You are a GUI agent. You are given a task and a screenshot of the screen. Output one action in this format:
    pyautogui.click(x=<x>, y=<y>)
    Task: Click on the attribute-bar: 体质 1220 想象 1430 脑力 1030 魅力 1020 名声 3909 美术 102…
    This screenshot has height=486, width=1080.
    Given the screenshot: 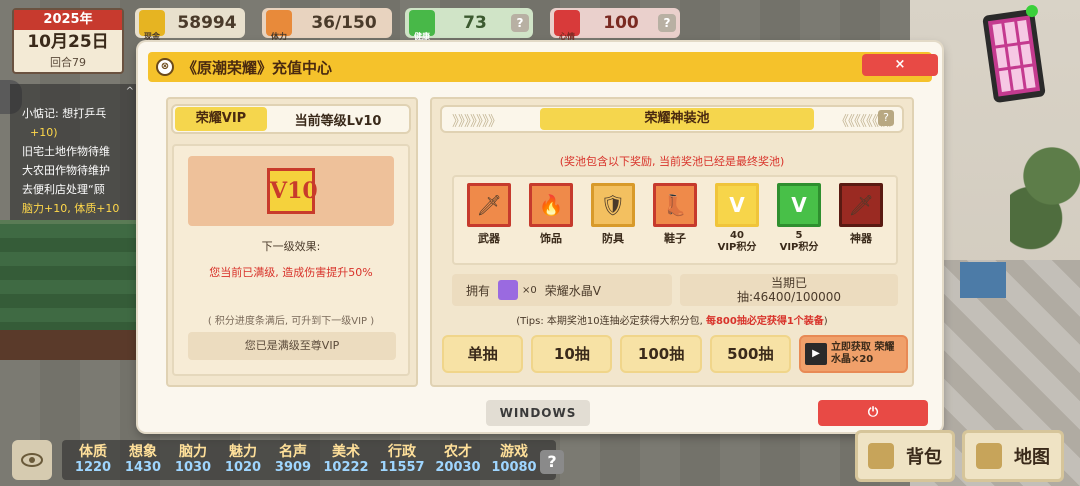 What is the action you would take?
    pyautogui.click(x=309, y=460)
    